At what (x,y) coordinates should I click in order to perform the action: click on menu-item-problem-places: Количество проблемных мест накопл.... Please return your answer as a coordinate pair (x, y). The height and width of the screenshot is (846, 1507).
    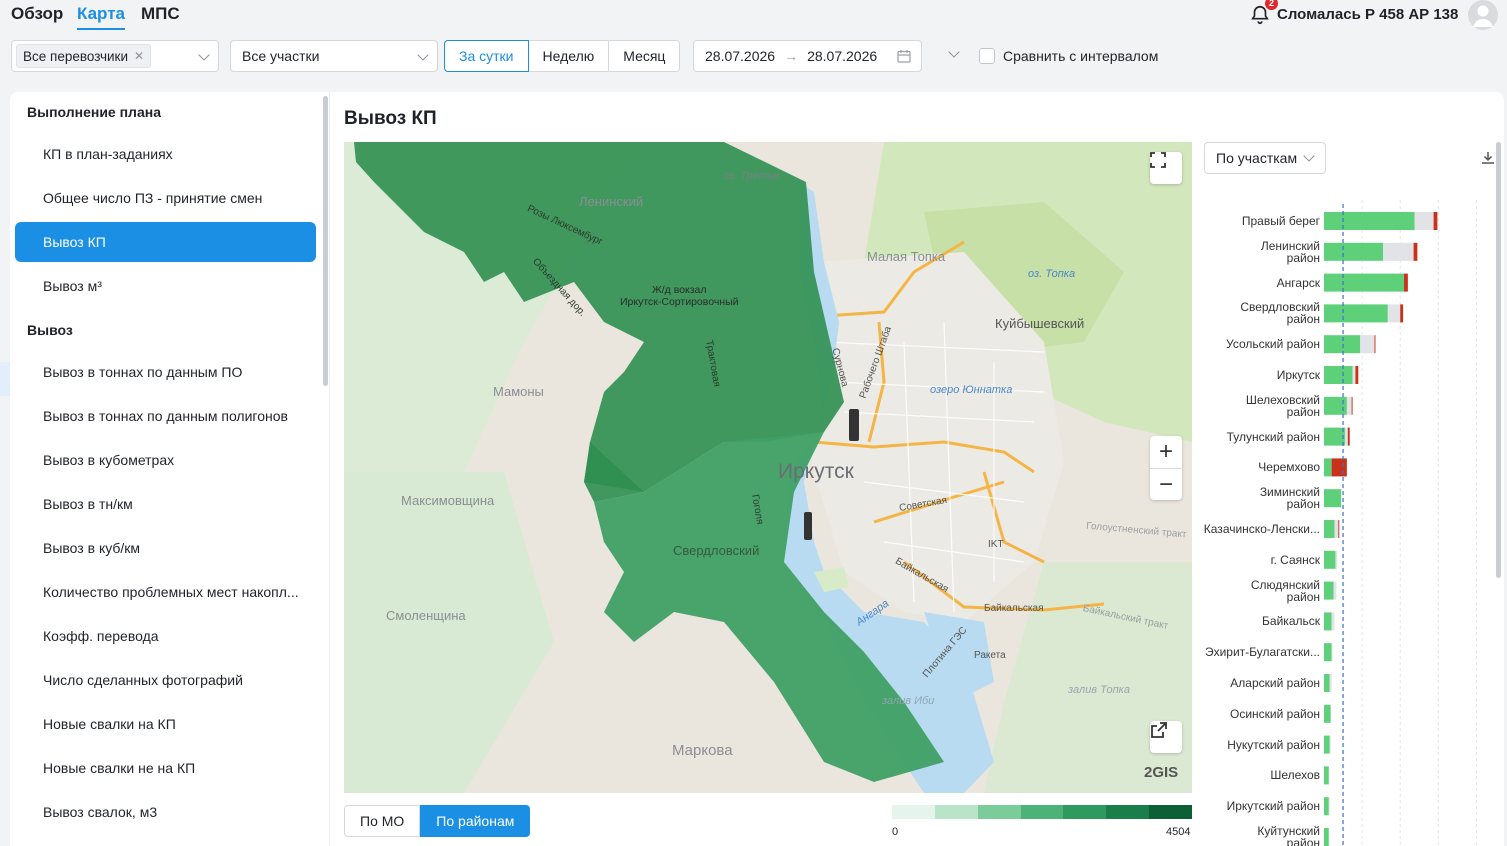
    Looking at the image, I should click on (165, 592).